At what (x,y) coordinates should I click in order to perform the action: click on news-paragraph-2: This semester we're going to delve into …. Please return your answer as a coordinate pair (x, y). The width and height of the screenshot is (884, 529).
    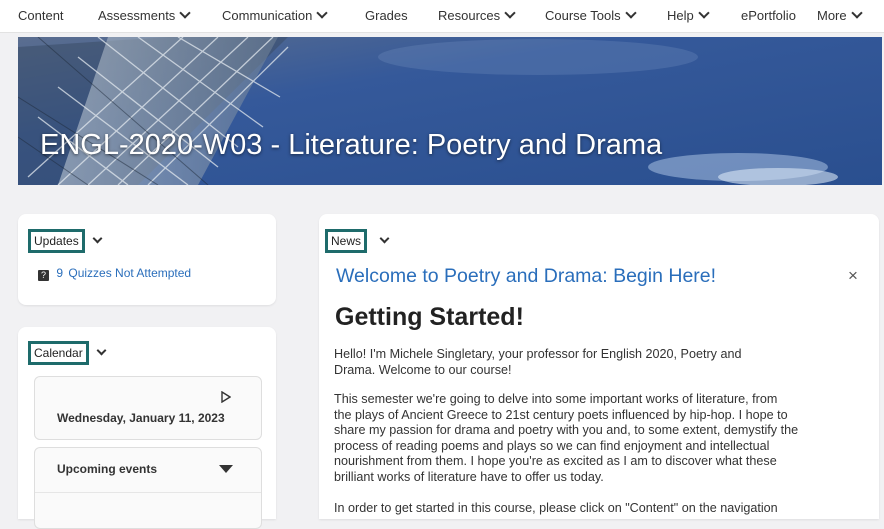
    Looking at the image, I should click on (604, 438).